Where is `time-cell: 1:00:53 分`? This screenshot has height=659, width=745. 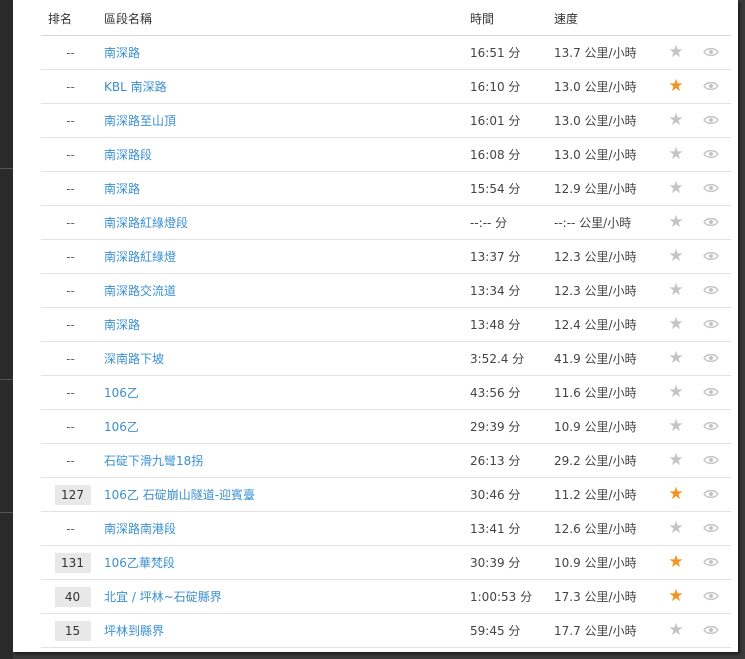 time-cell: 1:00:53 分 is located at coordinates (512, 596).